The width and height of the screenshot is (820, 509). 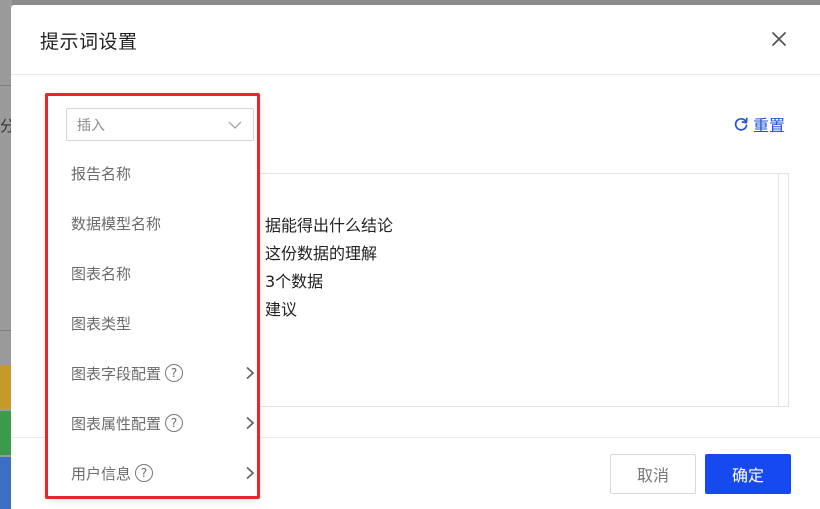 What do you see at coordinates (116, 223) in the screenshot?
I see `menu-item-label: 数据模型名称` at bounding box center [116, 223].